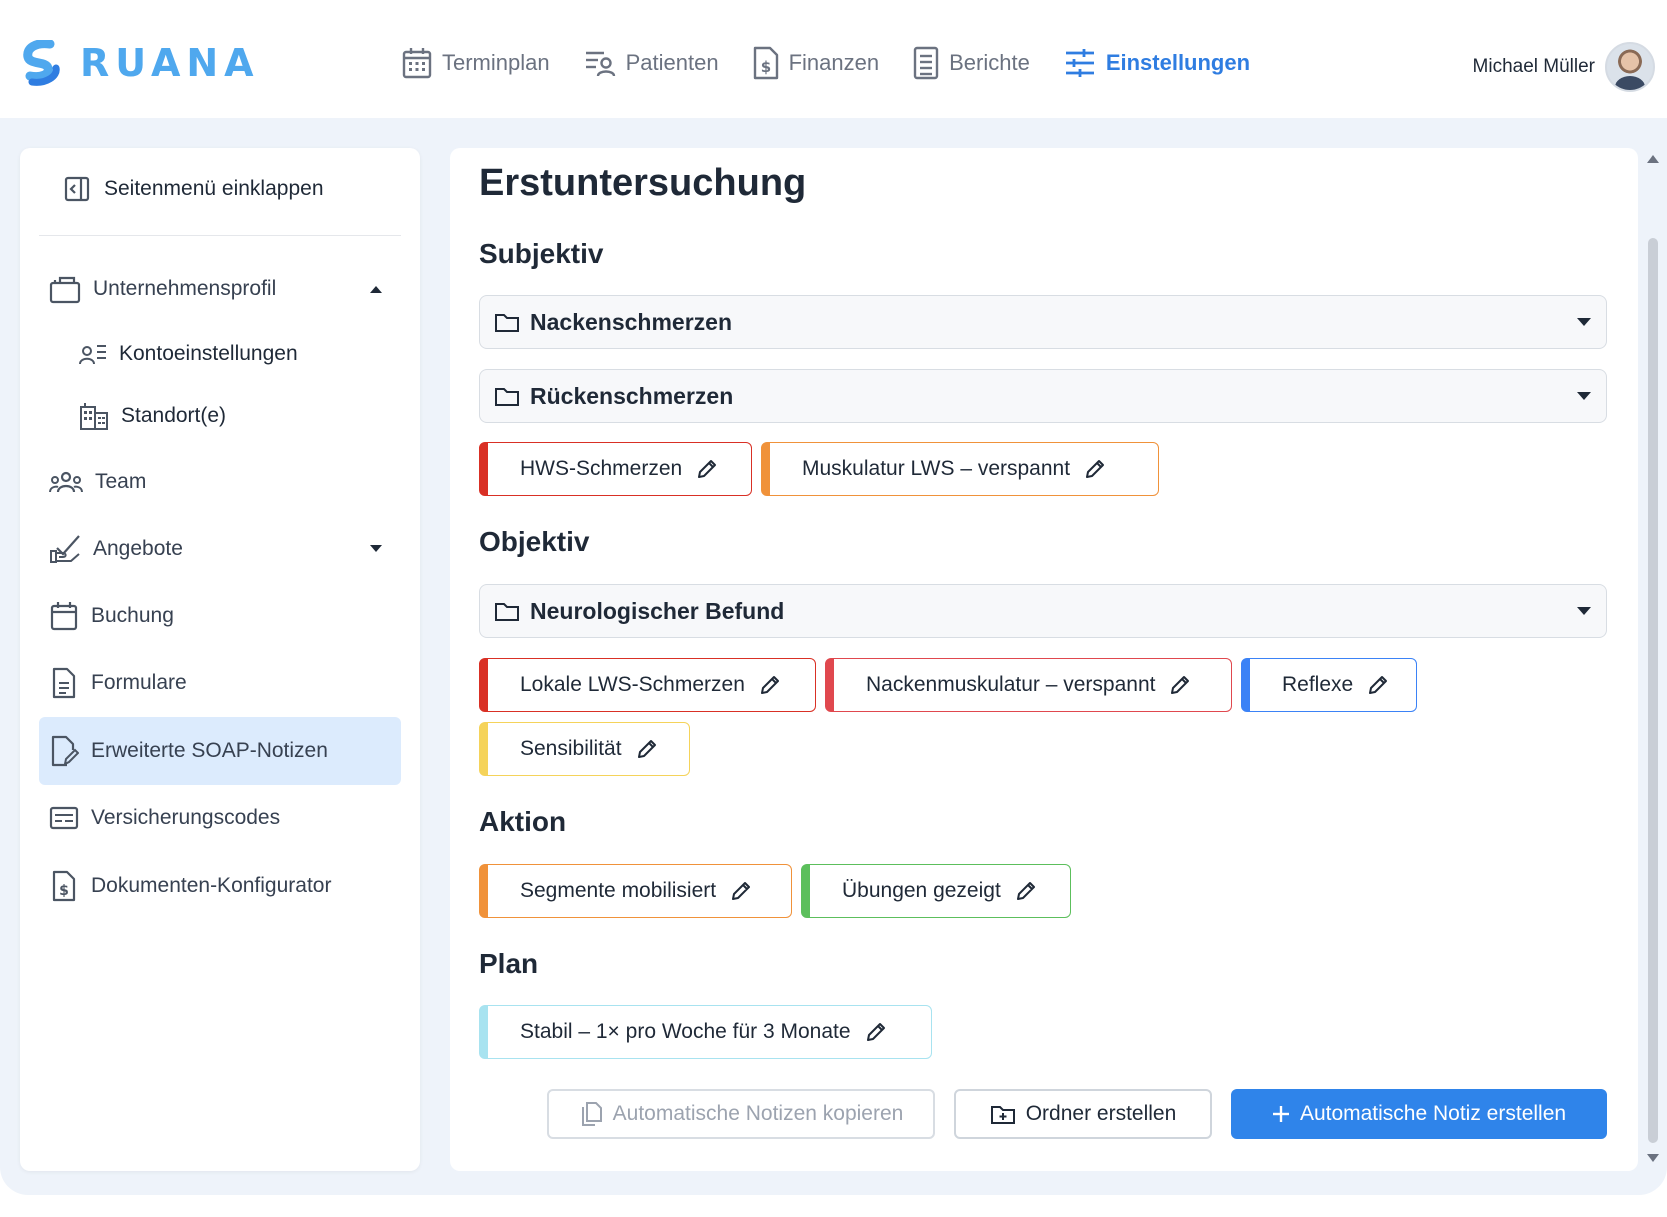 Image resolution: width=1667 pixels, height=1217 pixels. What do you see at coordinates (65, 290) in the screenshot?
I see `briefcase-icon` at bounding box center [65, 290].